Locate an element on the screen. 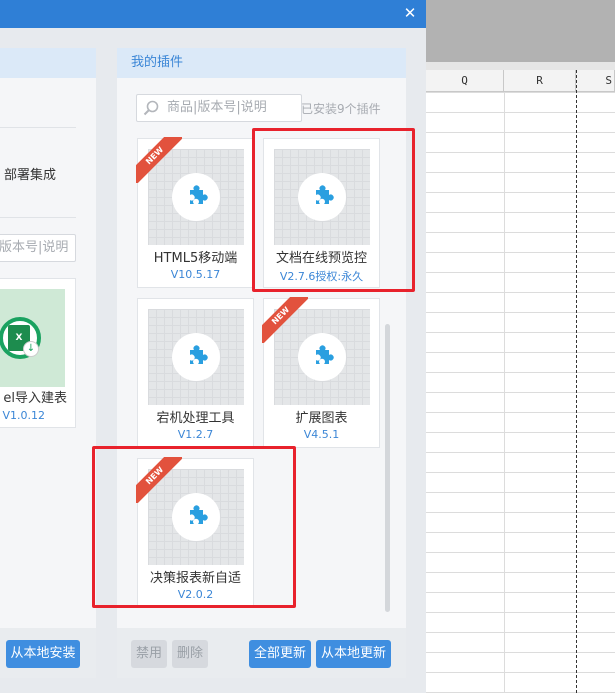 The image size is (615, 693). plugin-thumbnail is located at coordinates (196, 357).